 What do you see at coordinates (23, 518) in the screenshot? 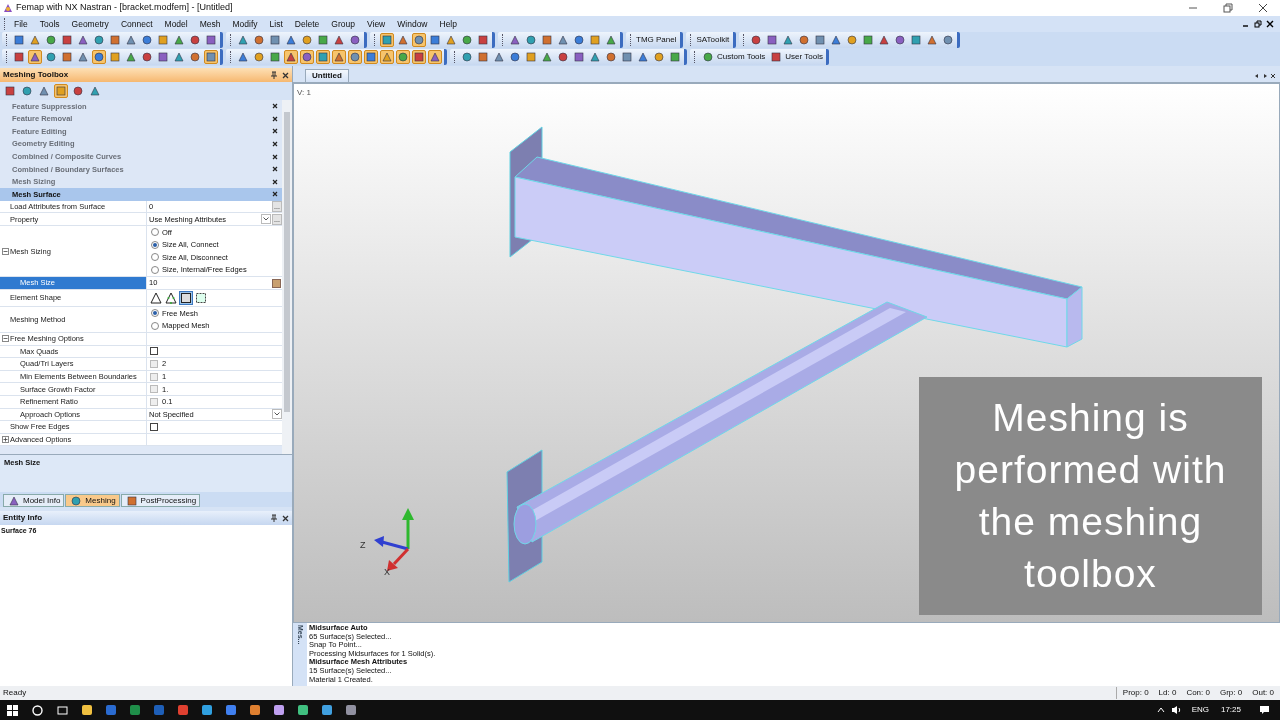
I see `panel-title: Entity Info` at bounding box center [23, 518].